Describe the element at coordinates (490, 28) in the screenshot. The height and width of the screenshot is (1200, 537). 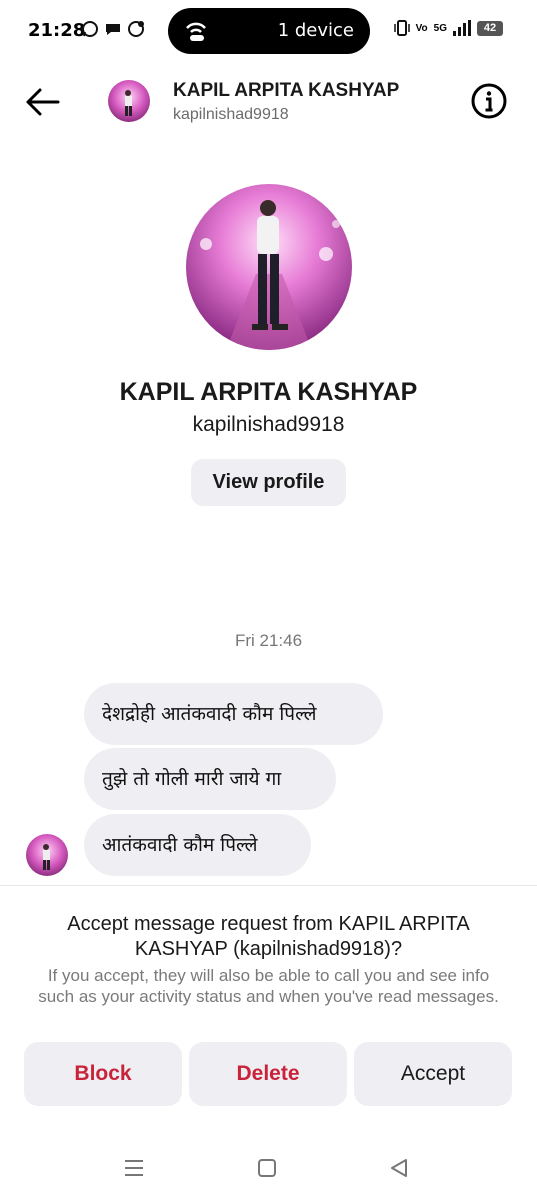
I see `battery-icon: 42` at that location.